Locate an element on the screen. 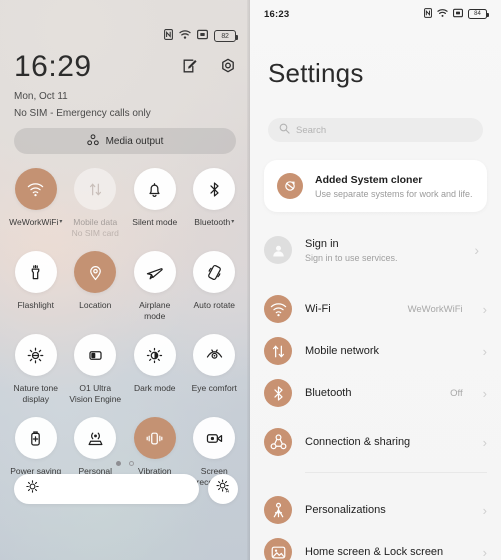 Image resolution: width=501 pixels, height=560 pixels. settings-item-personalizations: Personalizations › is located at coordinates (375, 510).